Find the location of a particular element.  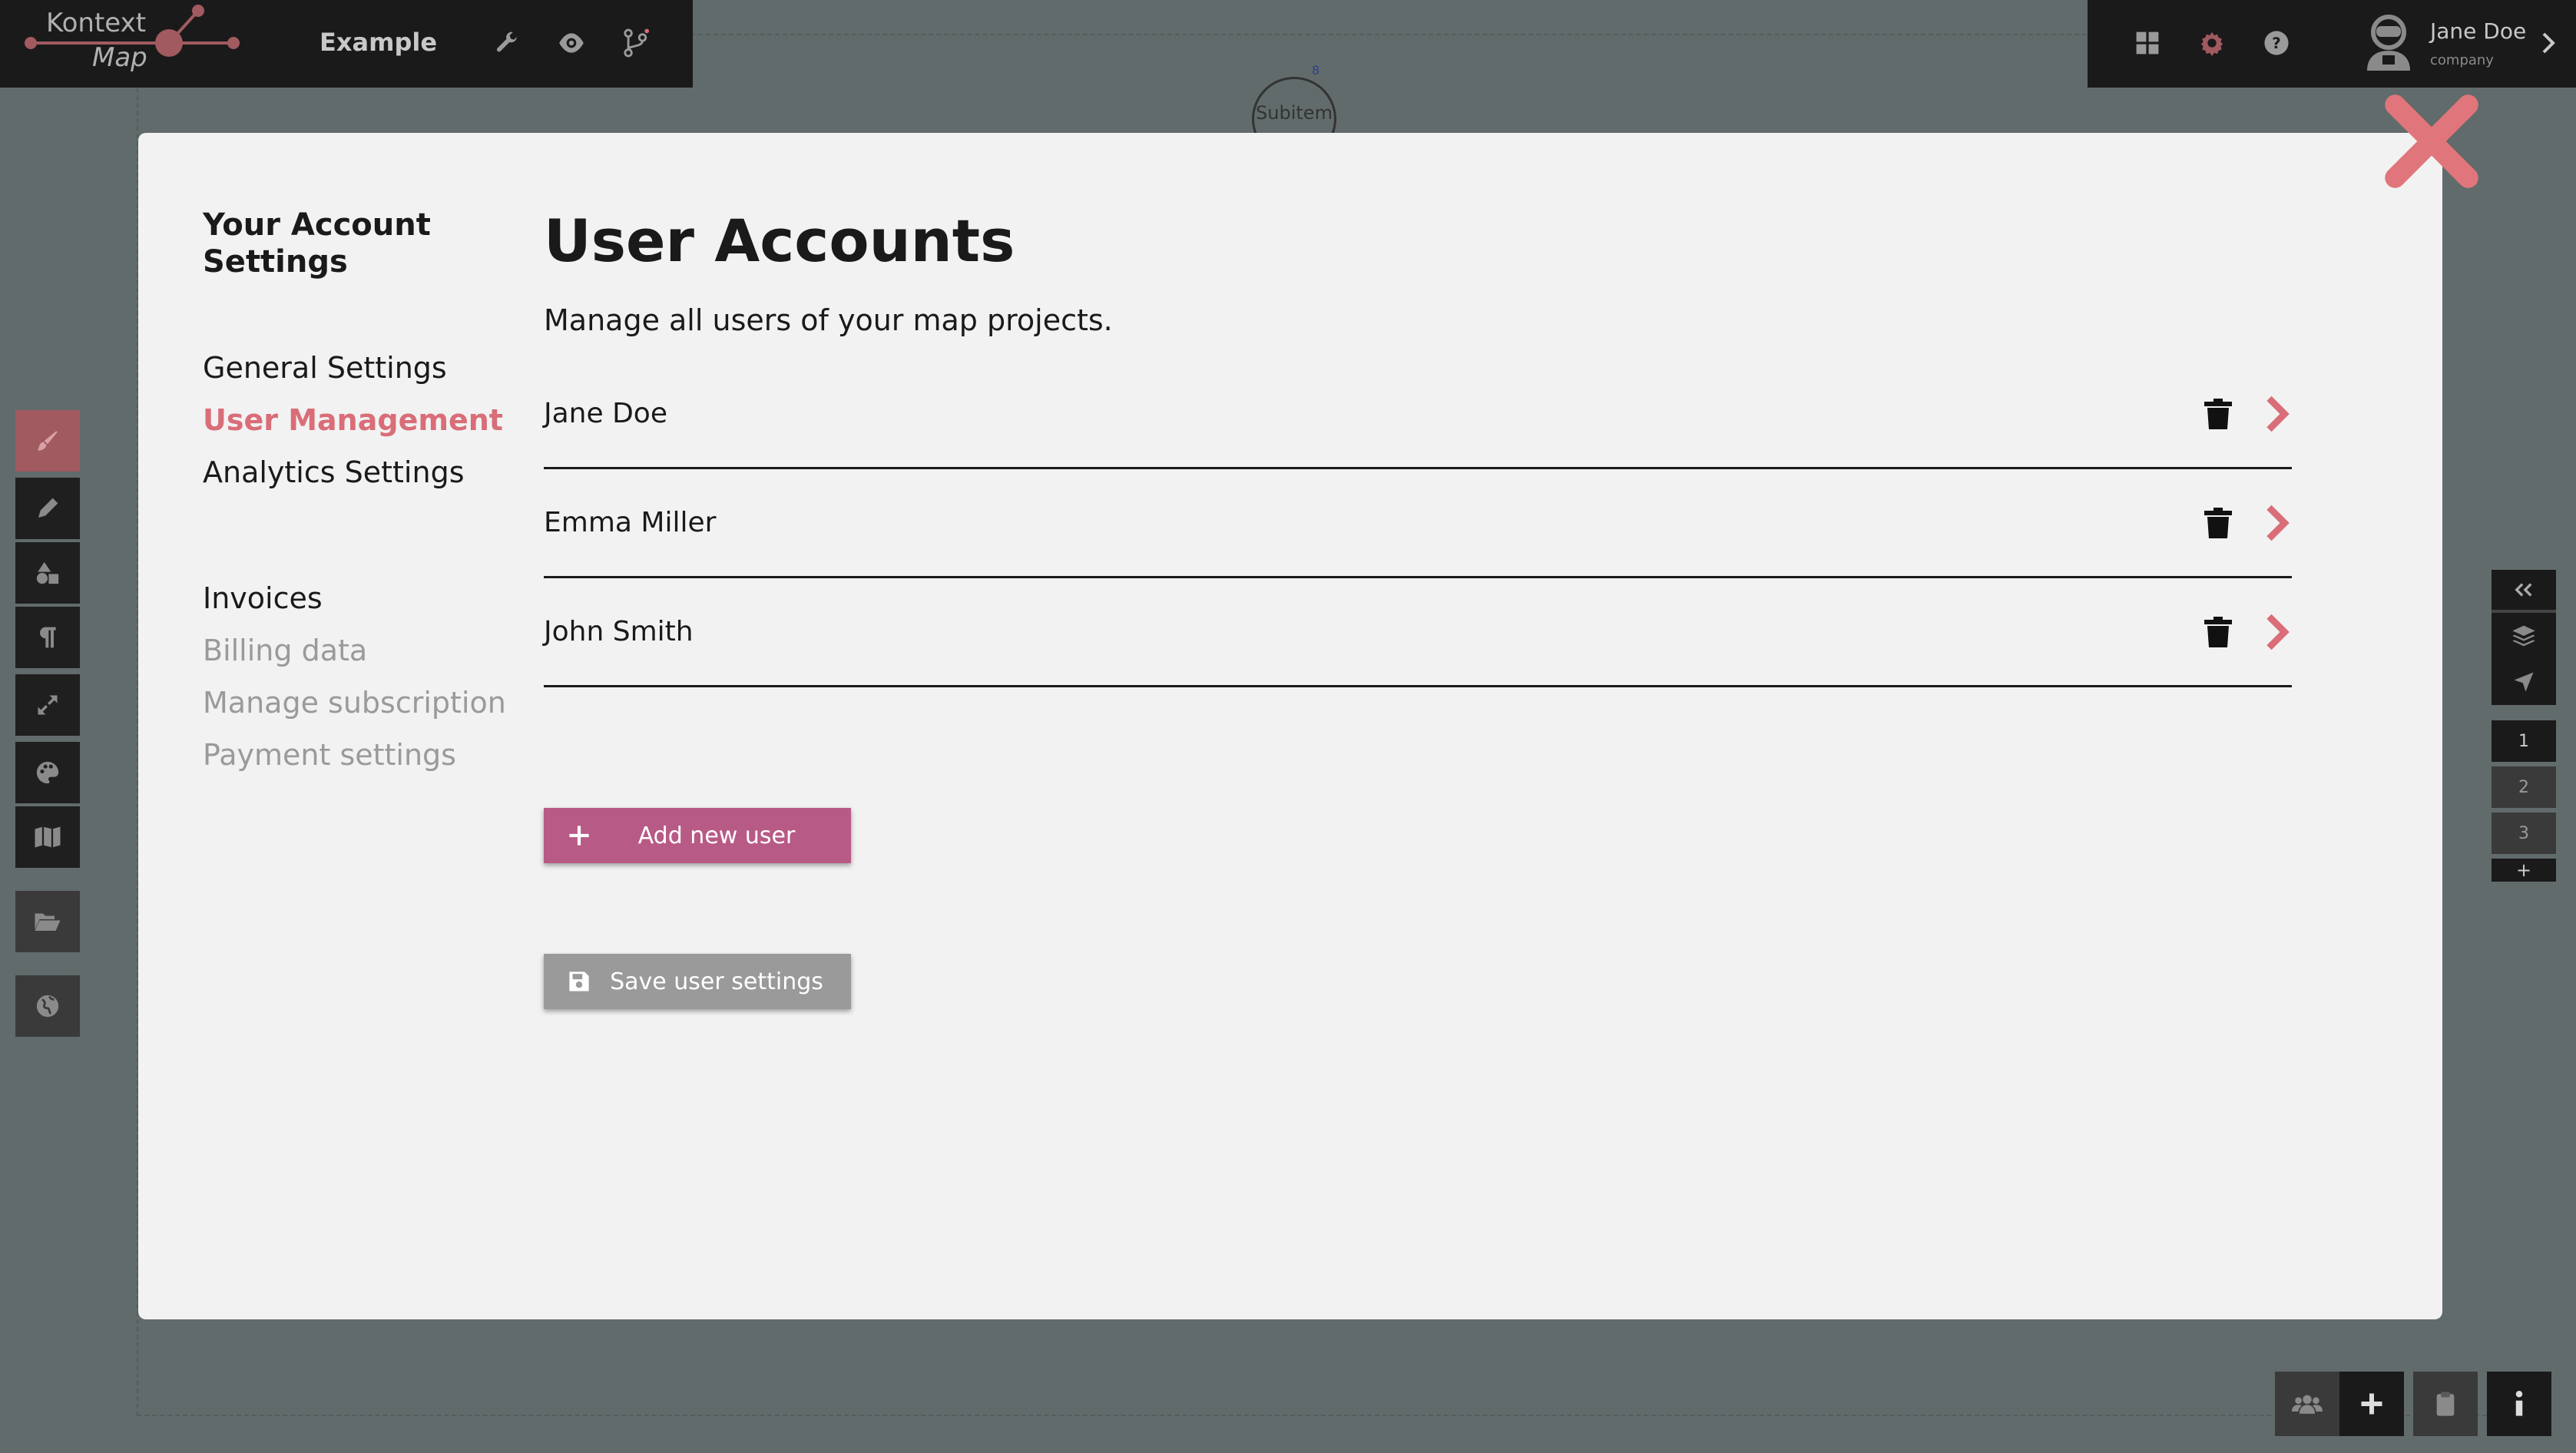

grid-icon is located at coordinates (2147, 43).